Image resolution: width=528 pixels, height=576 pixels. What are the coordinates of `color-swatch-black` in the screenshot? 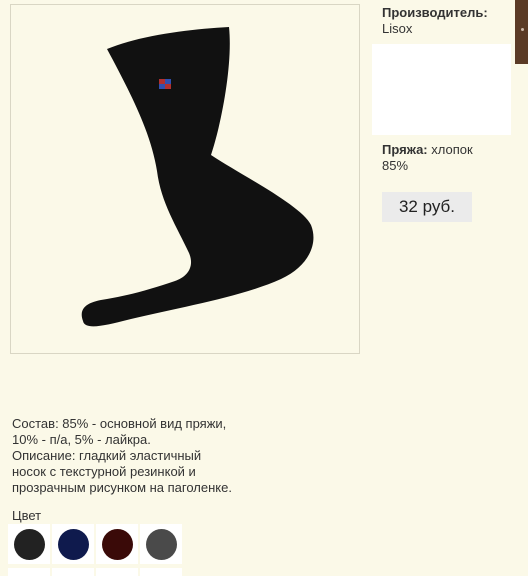 It's located at (29, 544).